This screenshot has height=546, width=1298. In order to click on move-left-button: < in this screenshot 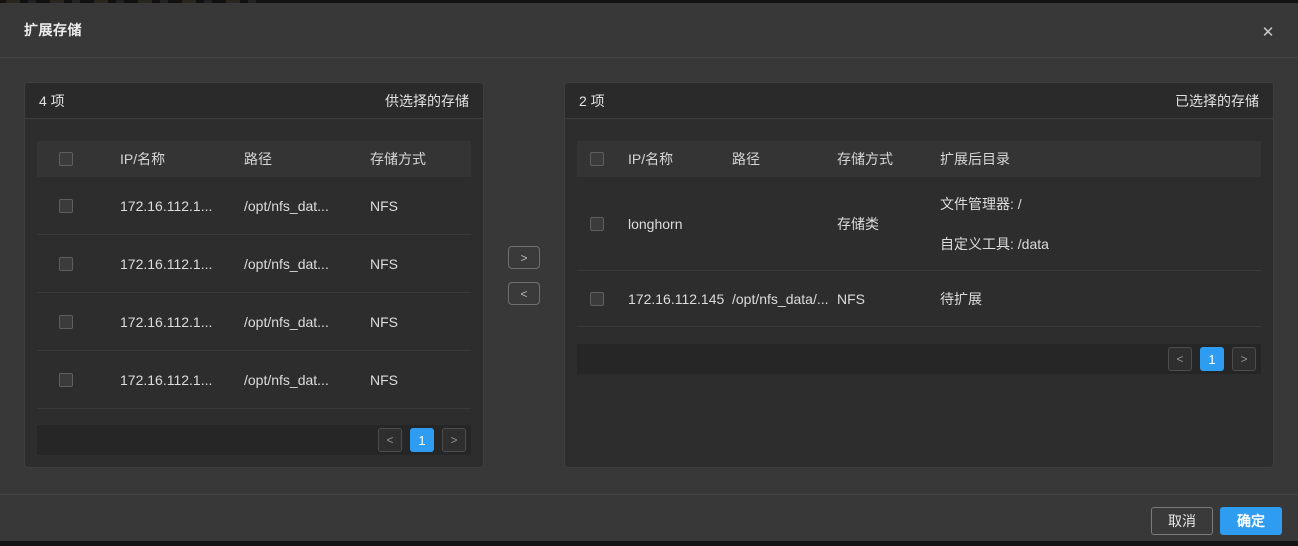, I will do `click(524, 293)`.